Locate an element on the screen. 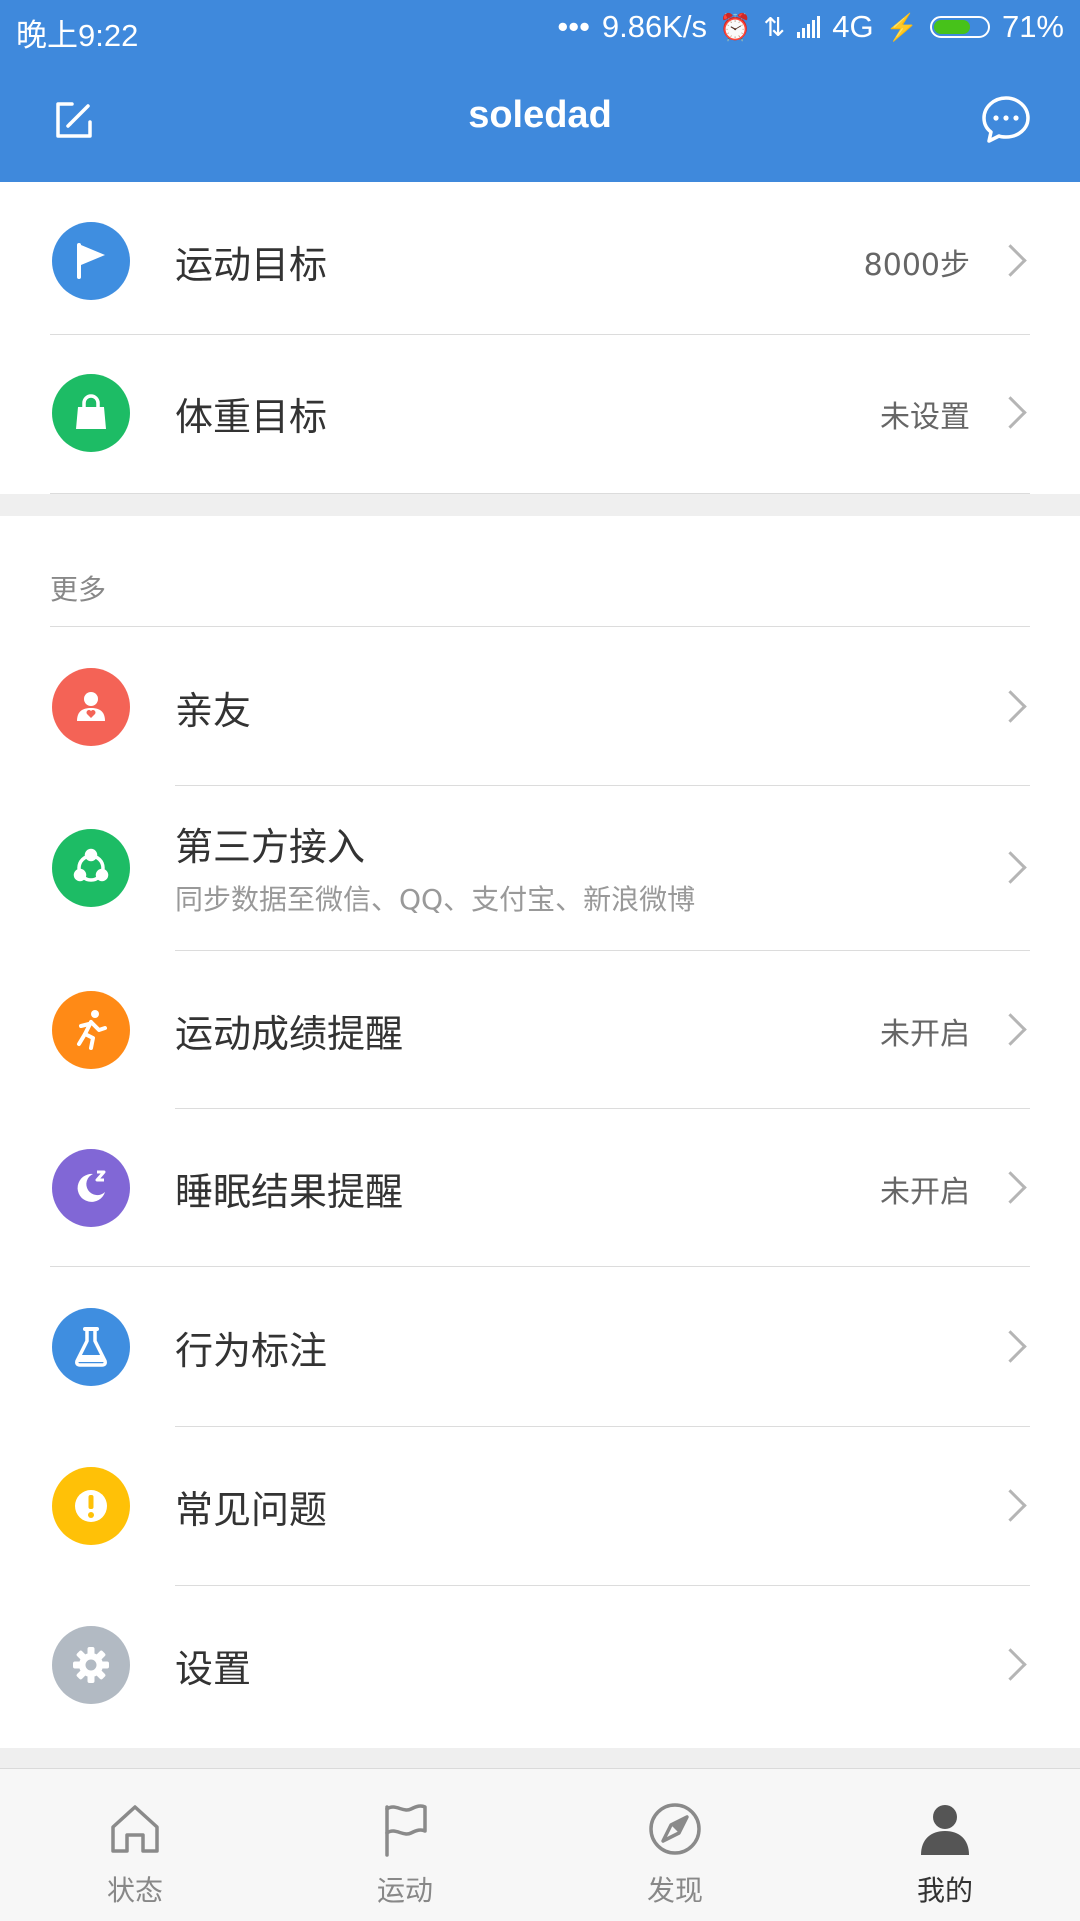 The width and height of the screenshot is (1080, 1921). battery-icon is located at coordinates (959, 27).